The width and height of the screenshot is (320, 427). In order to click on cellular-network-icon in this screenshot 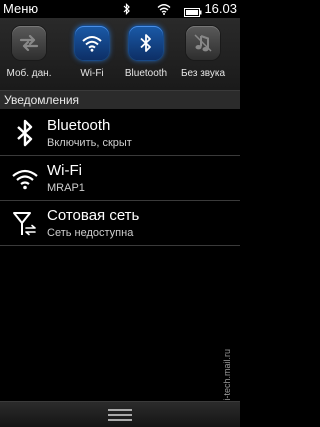, I will do `click(24, 224)`.